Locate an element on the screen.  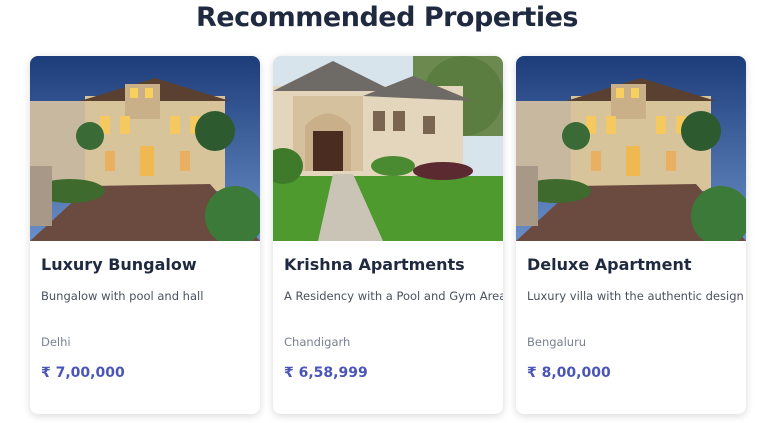
property-name: Deluxe Apartment is located at coordinates (609, 264).